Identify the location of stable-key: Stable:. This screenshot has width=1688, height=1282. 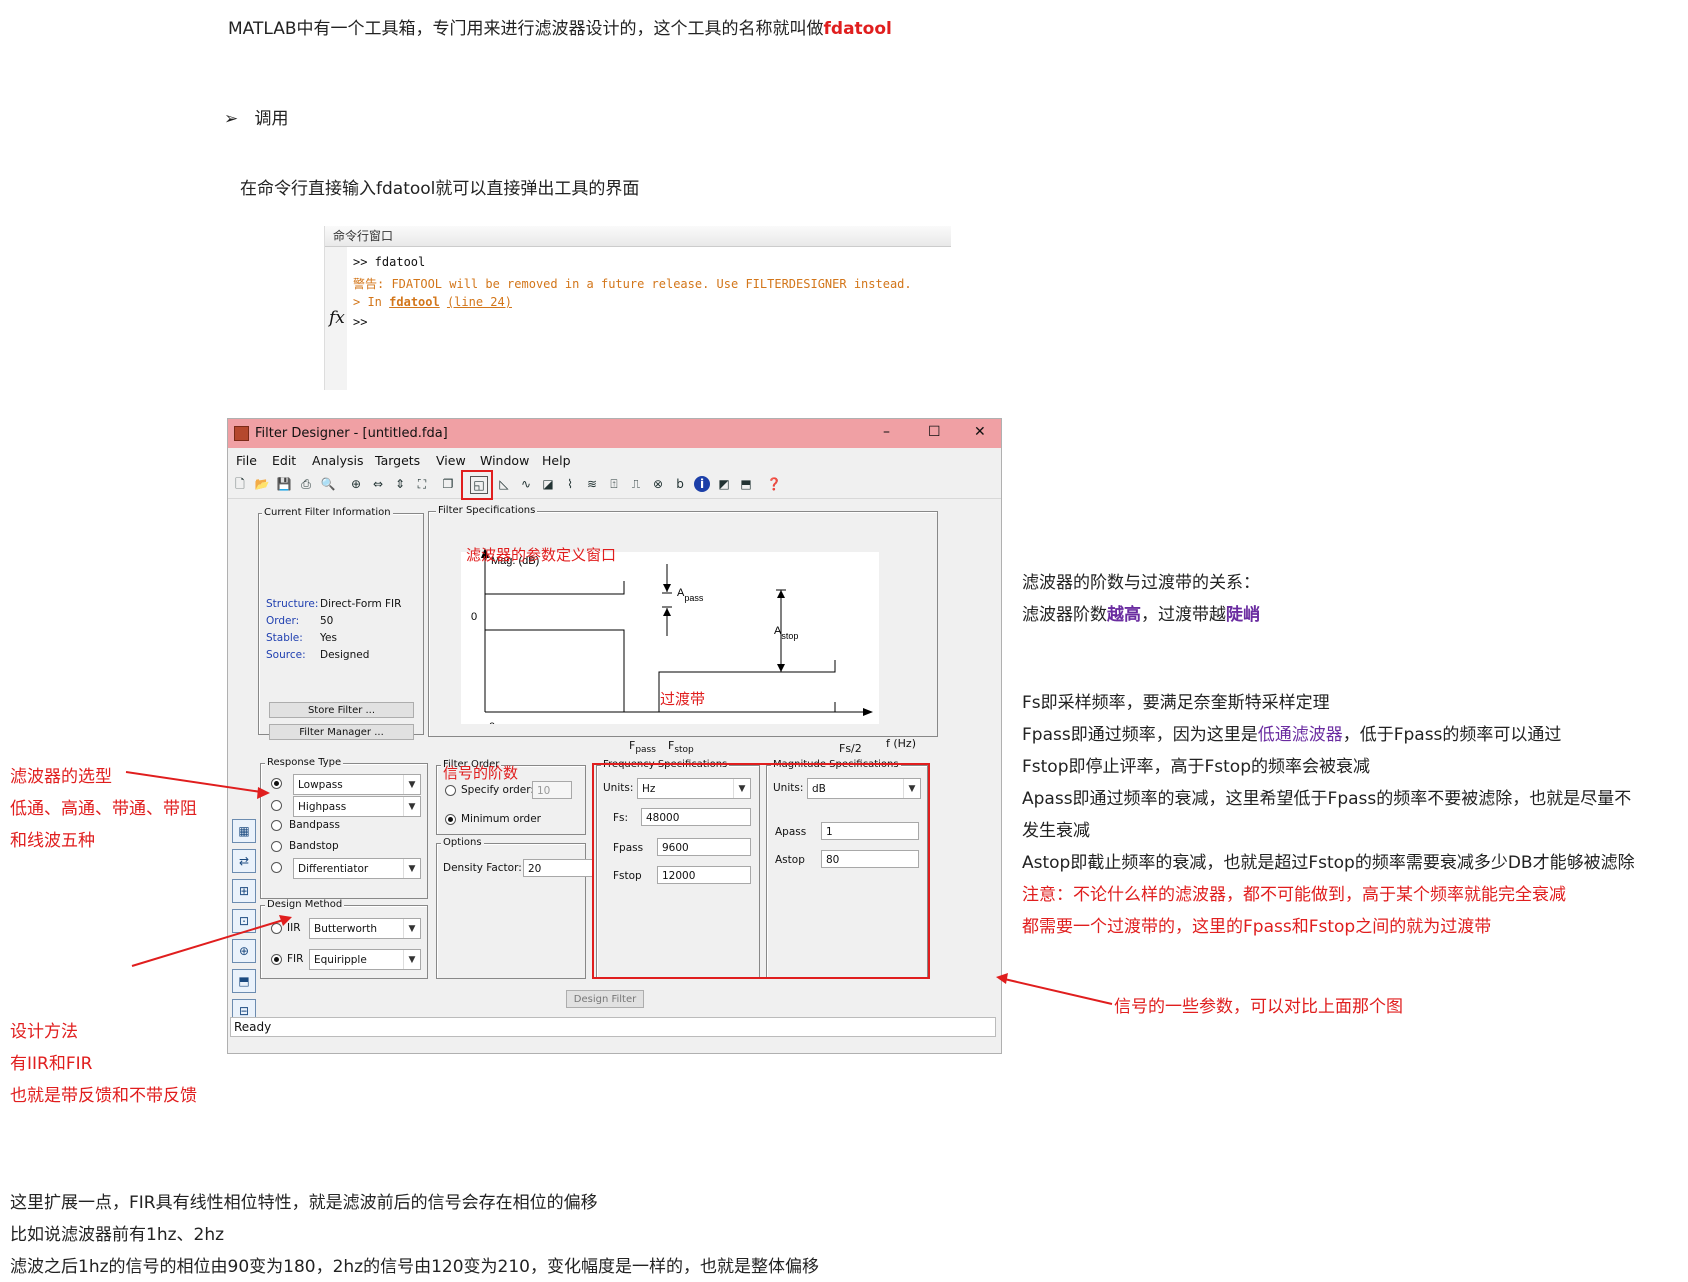
(284, 638).